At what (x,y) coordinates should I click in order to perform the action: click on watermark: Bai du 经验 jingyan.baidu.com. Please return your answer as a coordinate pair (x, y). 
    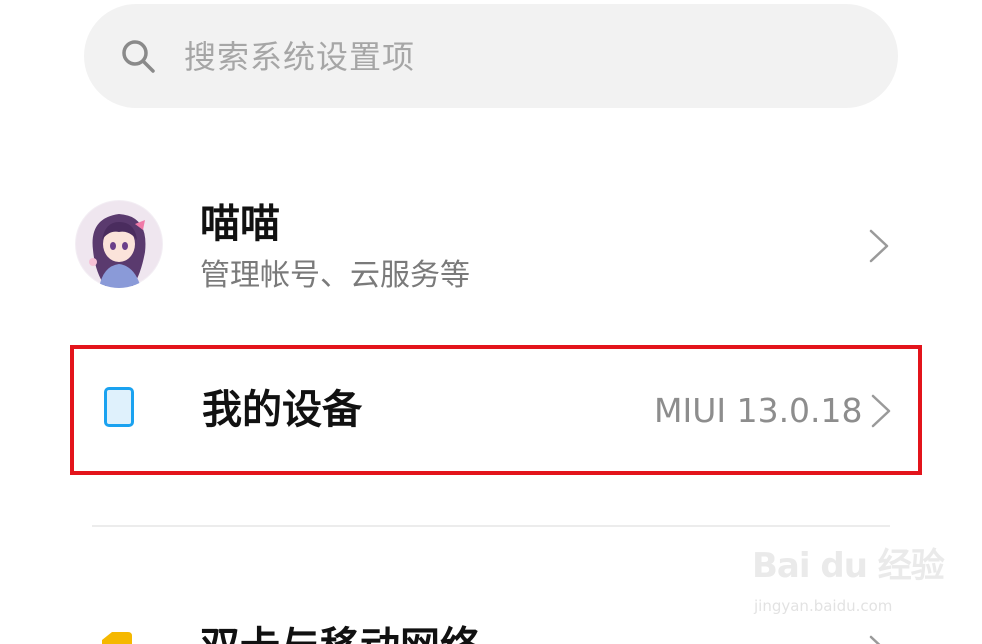
    Looking at the image, I should click on (852, 583).